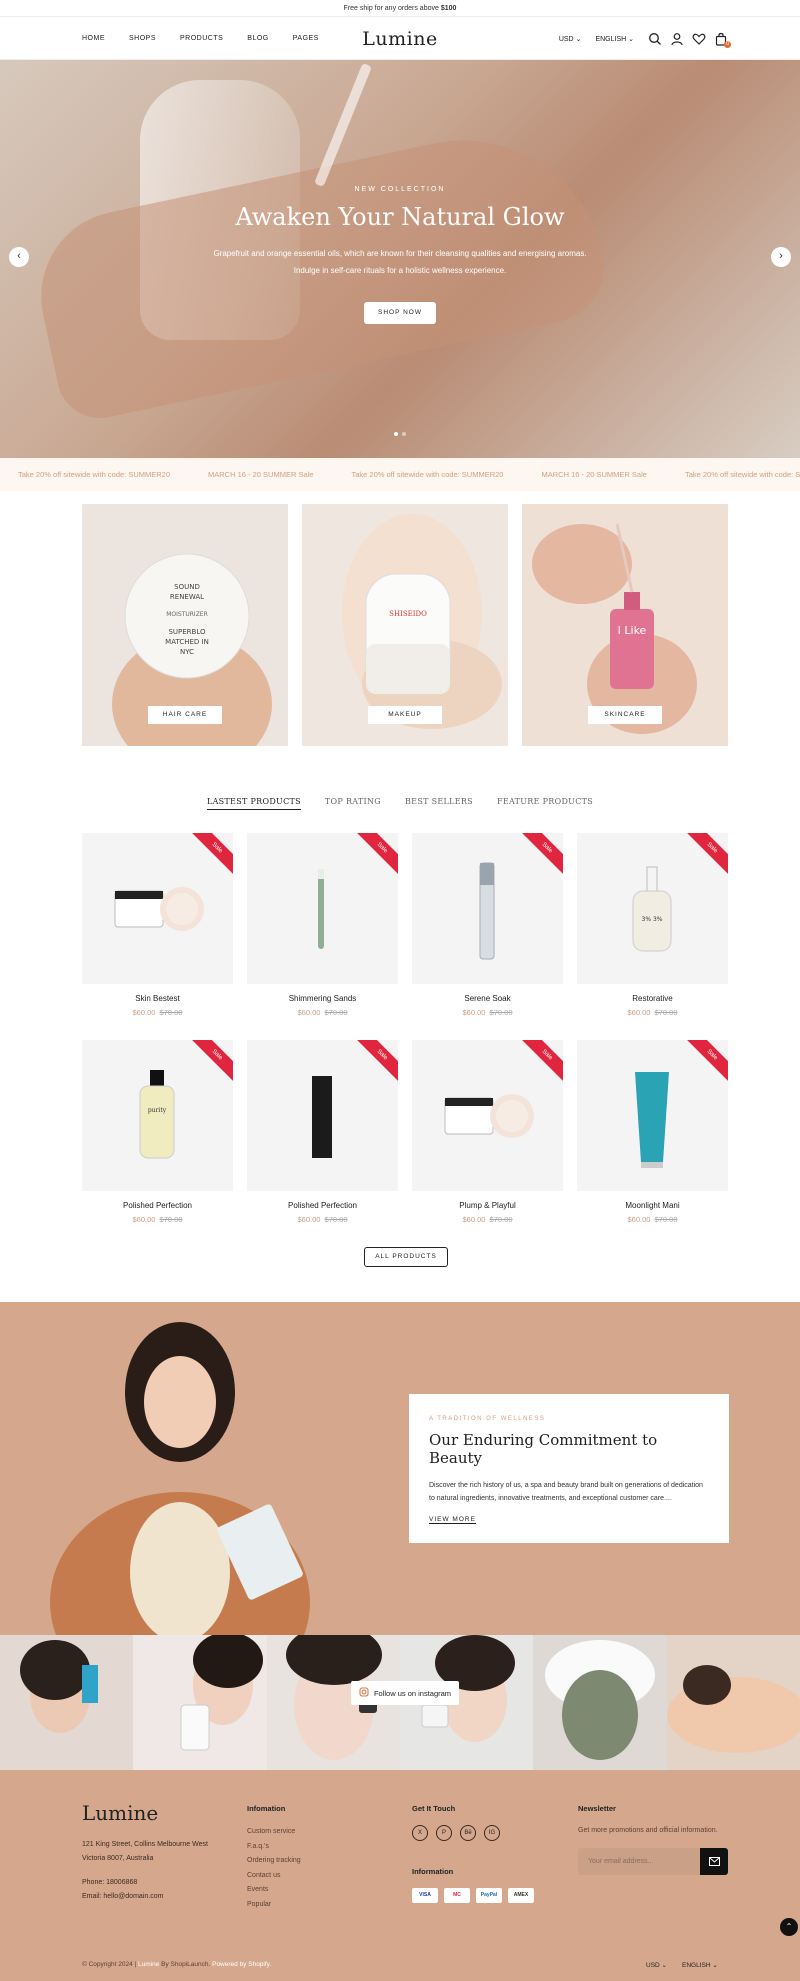 The image size is (800, 1981). I want to click on product-image: purity Sale, so click(157, 1115).